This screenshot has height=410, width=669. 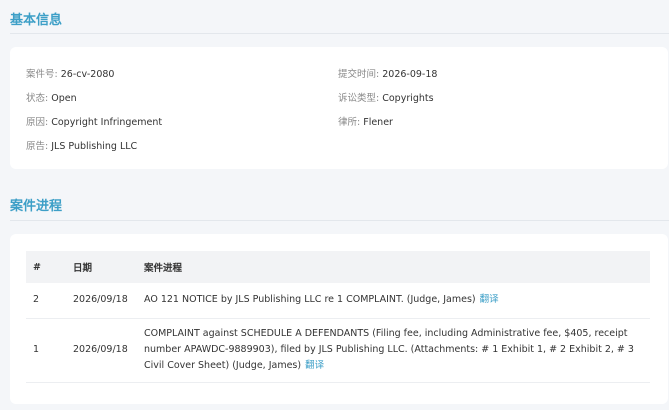 What do you see at coordinates (351, 122) in the screenshot?
I see `law-firm-label: 律所:` at bounding box center [351, 122].